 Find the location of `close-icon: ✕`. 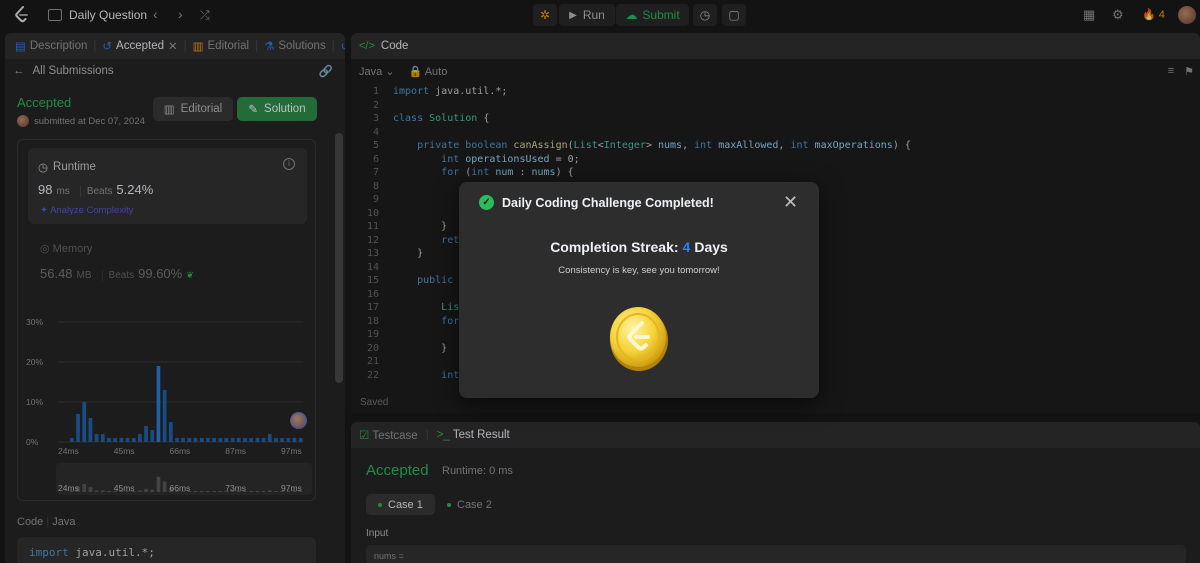

close-icon: ✕ is located at coordinates (790, 202).